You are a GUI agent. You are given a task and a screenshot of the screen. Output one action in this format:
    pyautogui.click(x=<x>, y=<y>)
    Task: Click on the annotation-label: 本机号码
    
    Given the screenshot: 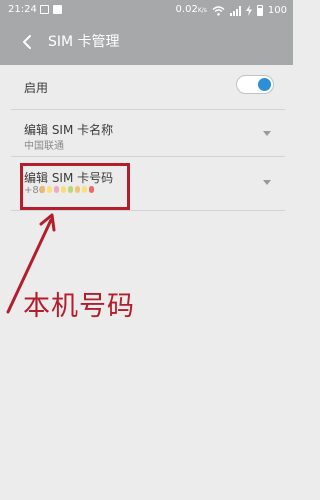 What is the action you would take?
    pyautogui.click(x=79, y=306)
    